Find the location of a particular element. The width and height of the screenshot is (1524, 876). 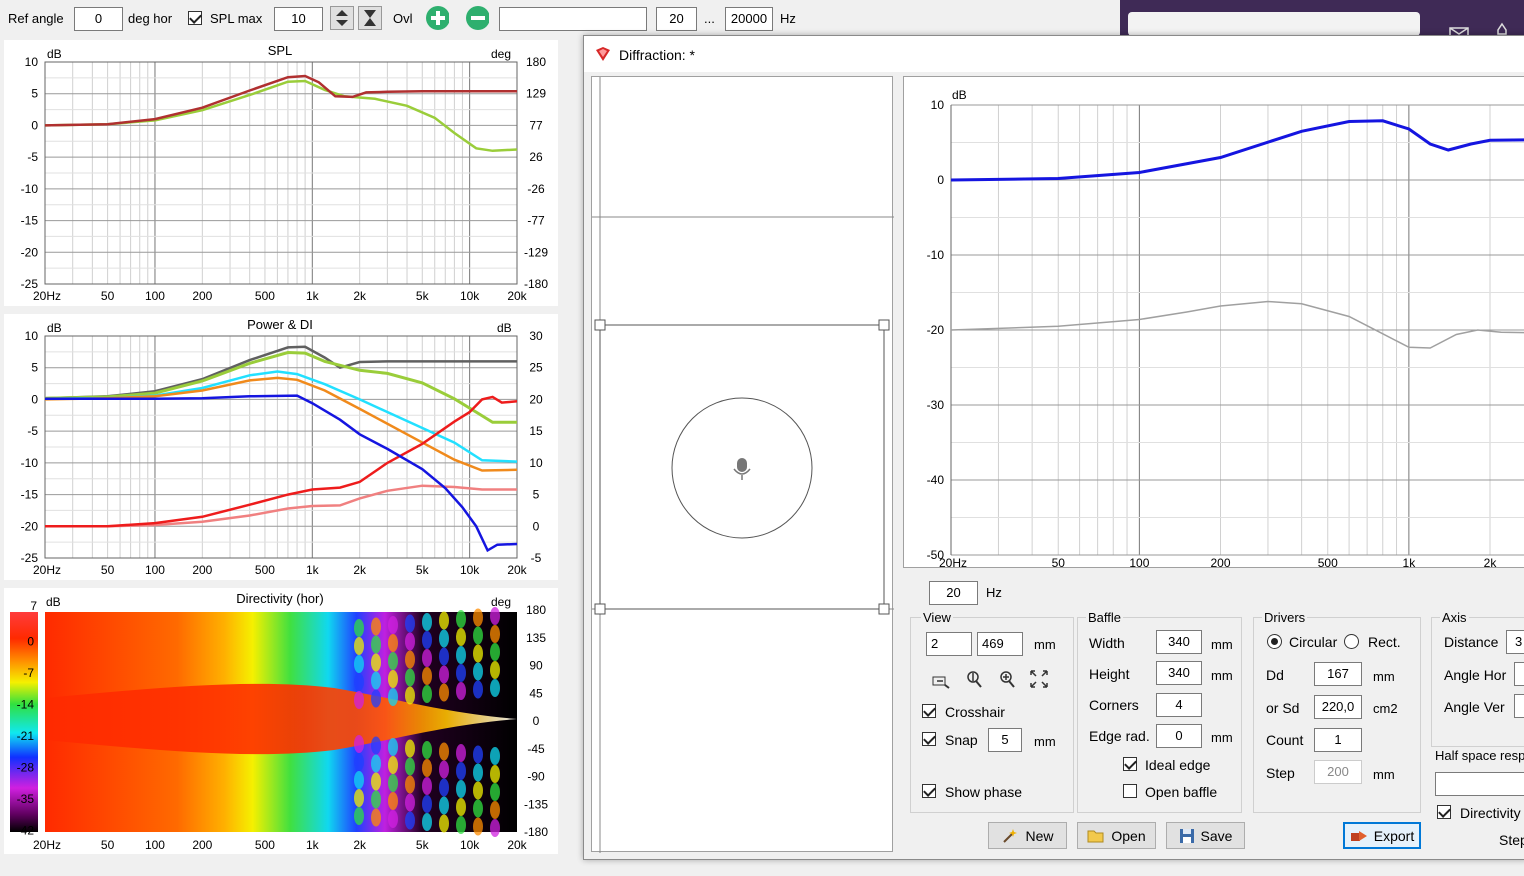

x-tick-label: 200 is located at coordinates (202, 845).